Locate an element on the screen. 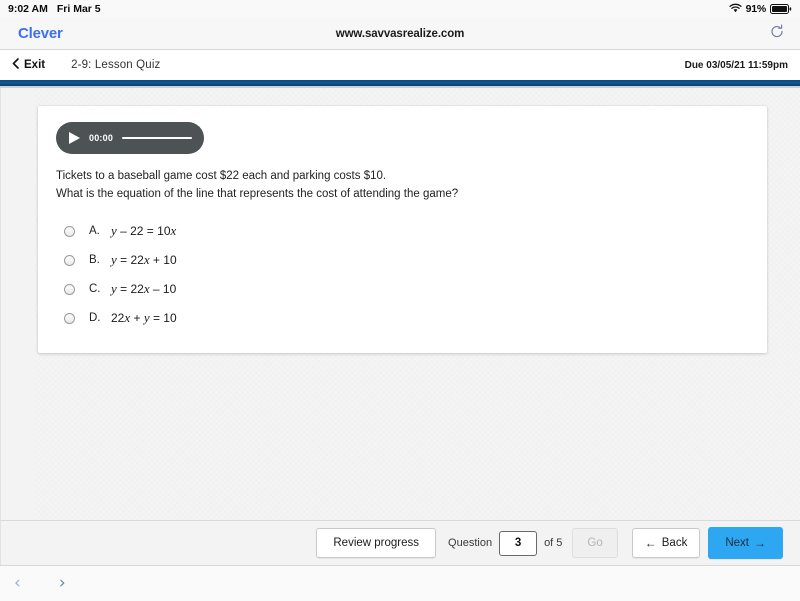 Image resolution: width=800 pixels, height=601 pixels. option-b-suffix: + 10 is located at coordinates (163, 260).